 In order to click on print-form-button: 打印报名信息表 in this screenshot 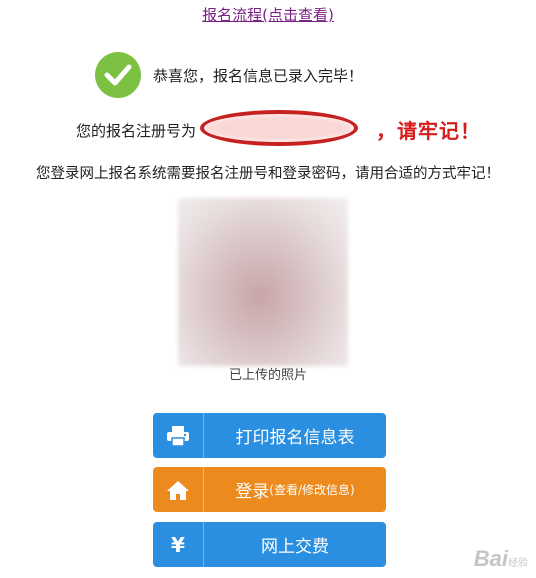, I will do `click(269, 435)`.